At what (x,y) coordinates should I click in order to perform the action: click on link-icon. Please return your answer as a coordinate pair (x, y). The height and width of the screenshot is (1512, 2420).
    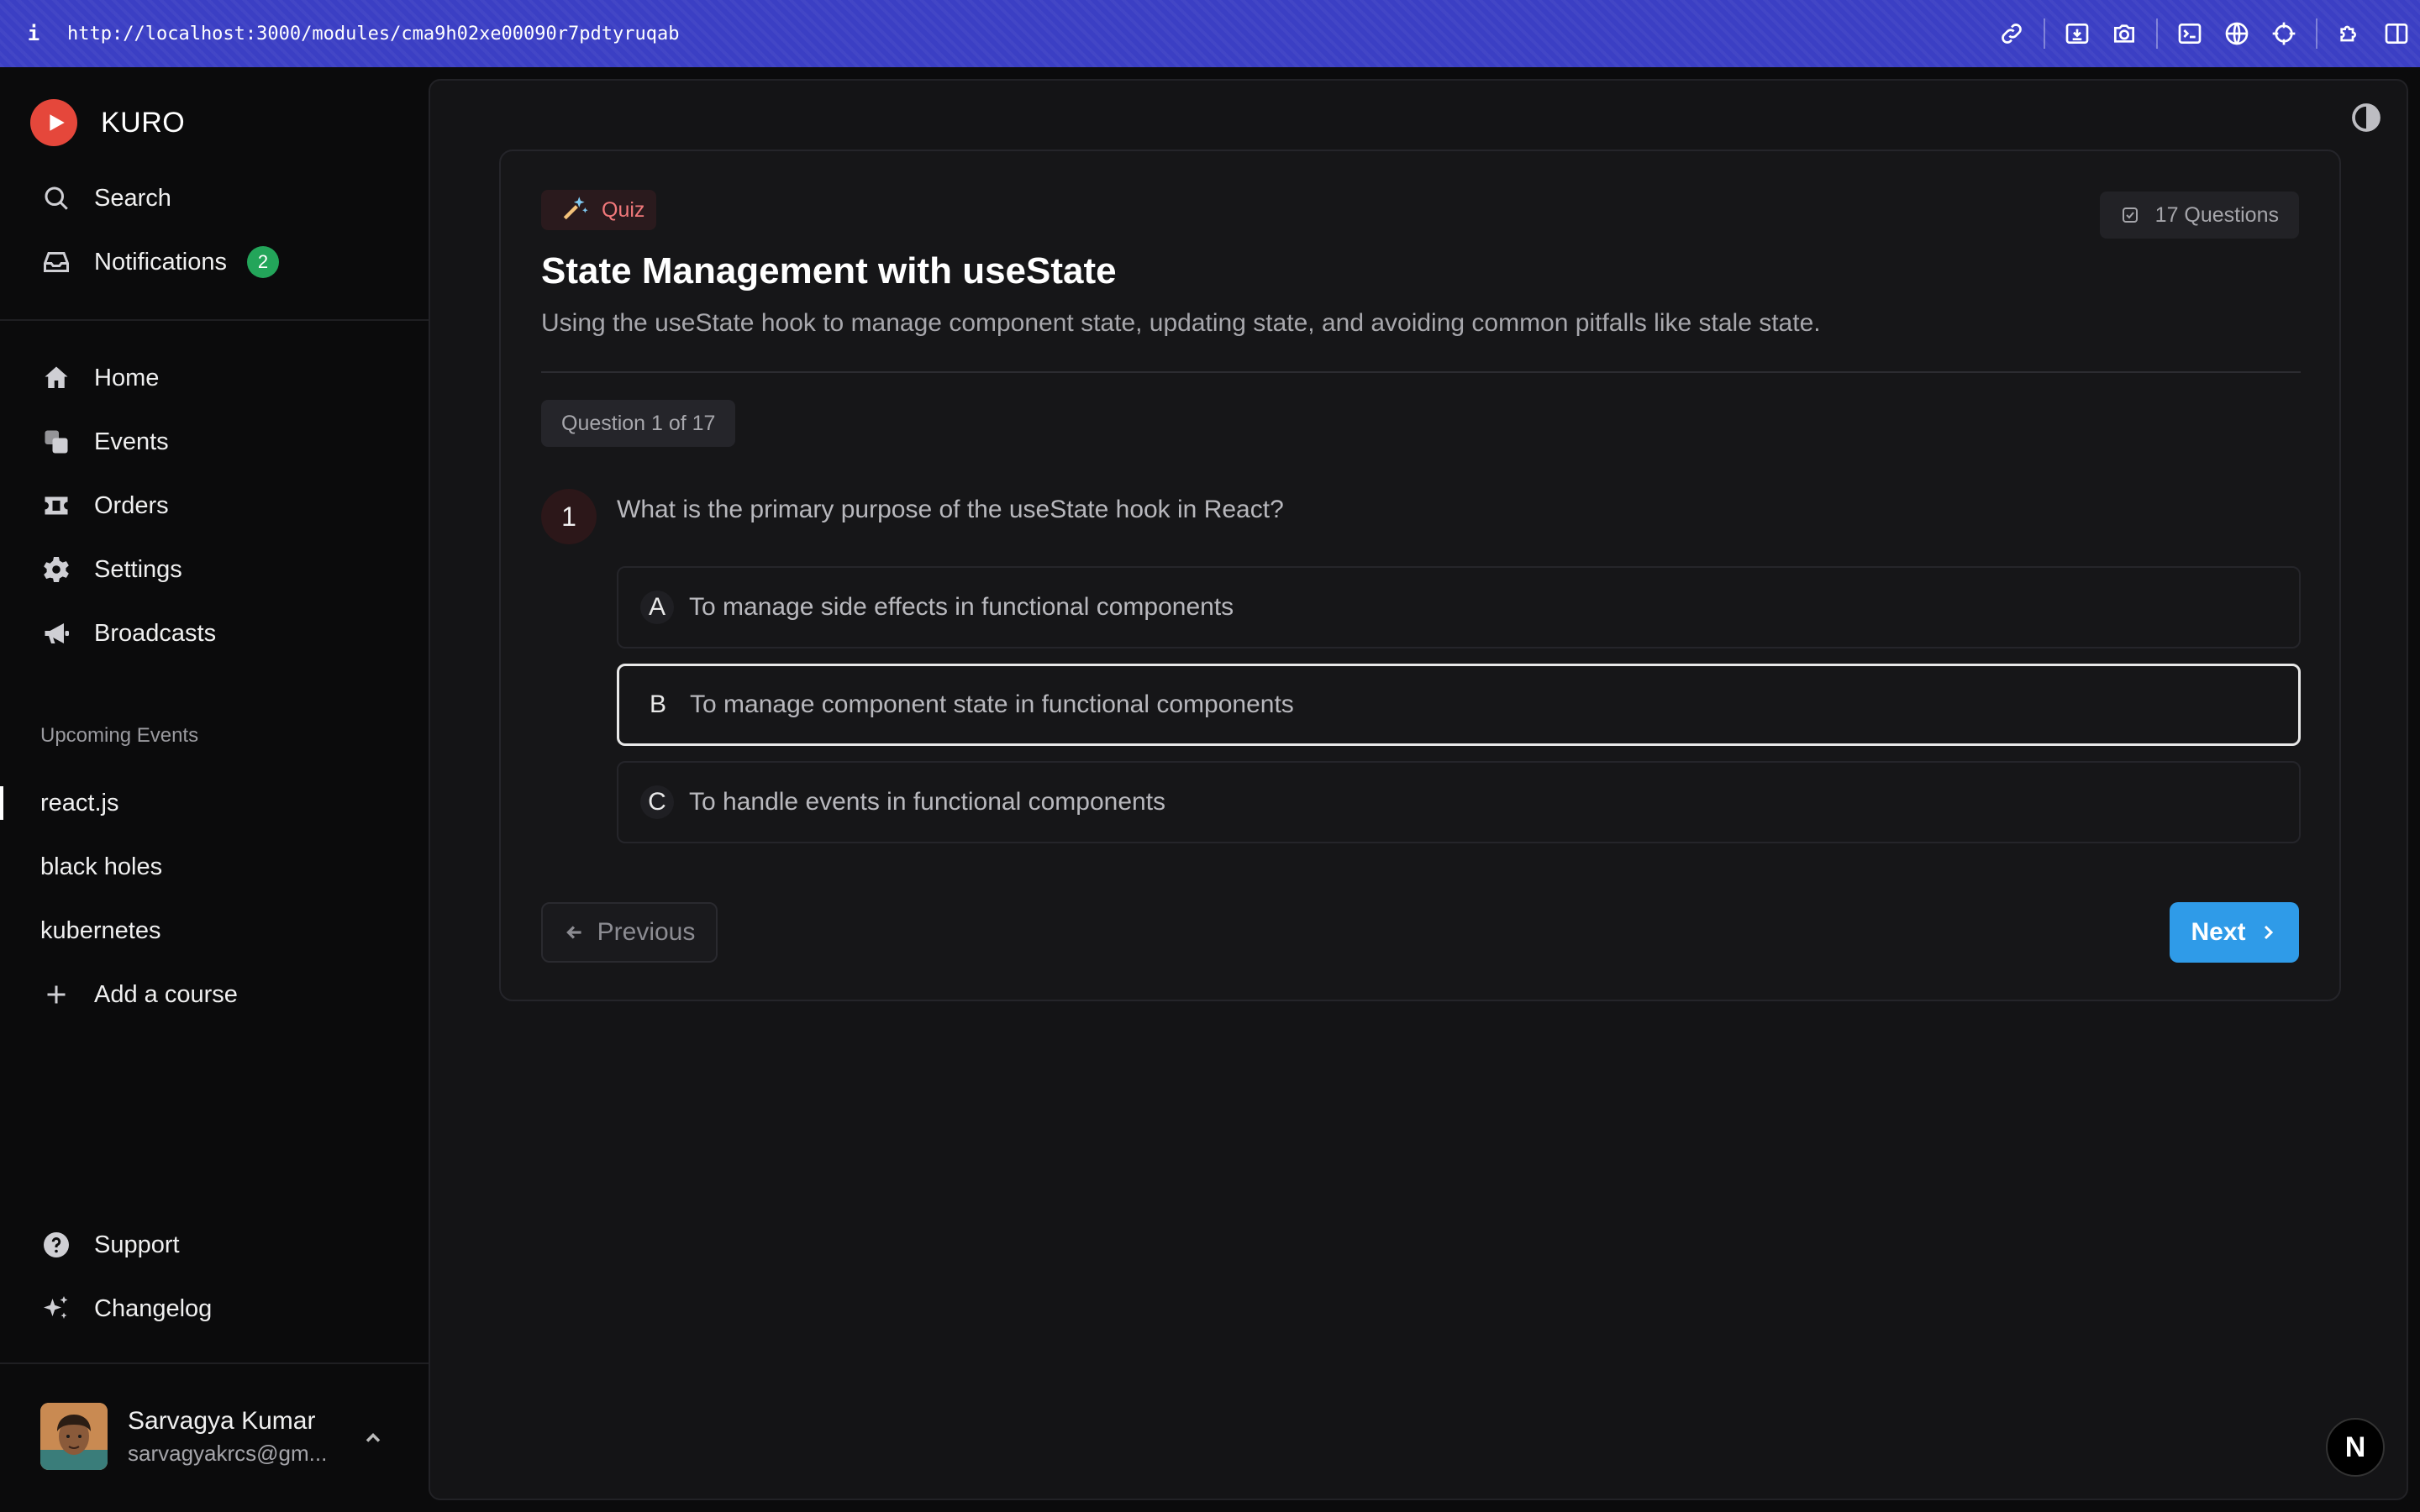
    Looking at the image, I should click on (2011, 33).